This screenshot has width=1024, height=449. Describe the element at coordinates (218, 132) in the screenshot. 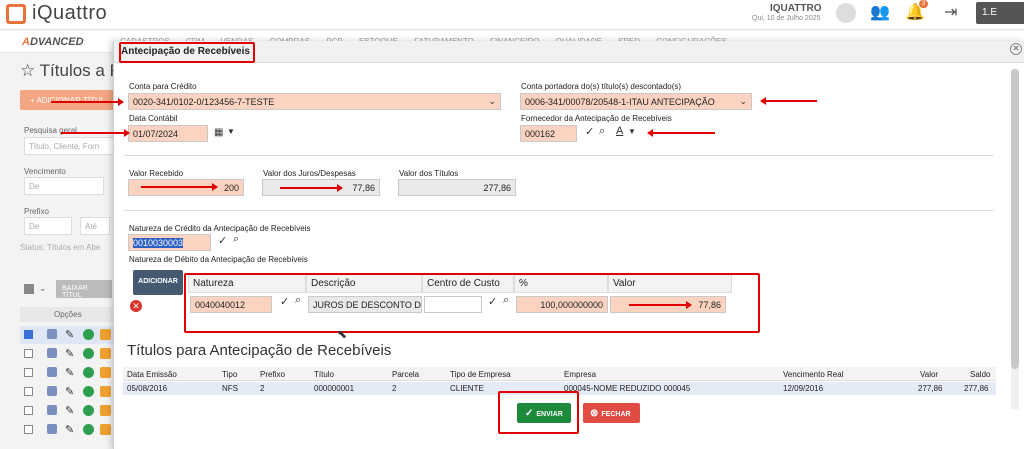

I see `calendar-icon: ▦` at that location.